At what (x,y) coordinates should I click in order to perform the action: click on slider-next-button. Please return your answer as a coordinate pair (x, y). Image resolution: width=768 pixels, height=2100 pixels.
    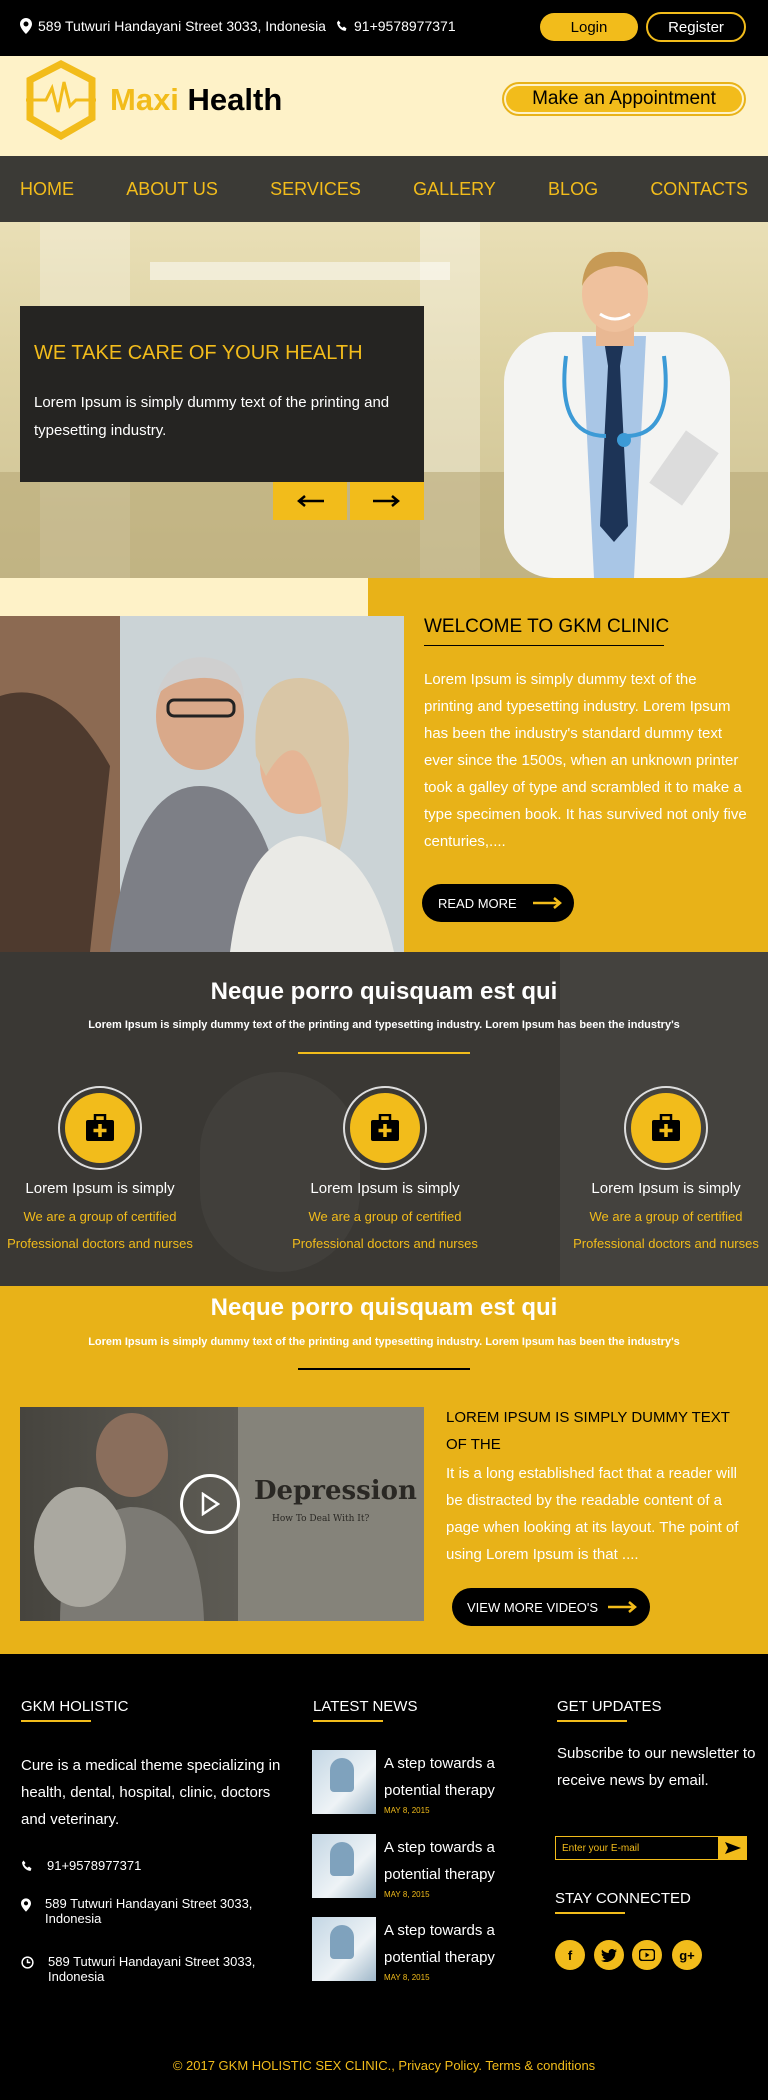
    Looking at the image, I should click on (387, 501).